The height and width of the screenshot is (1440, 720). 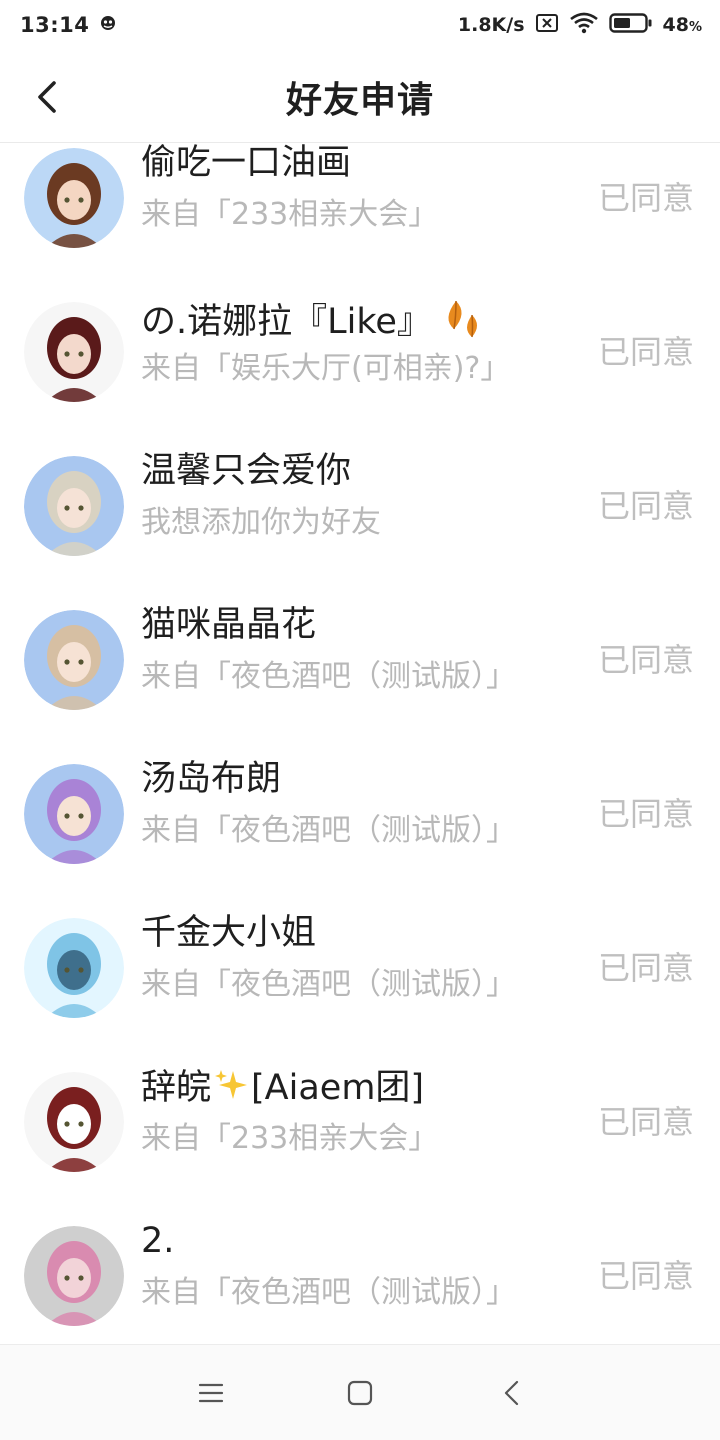 I want to click on requester-name: 千金大小姐, so click(x=228, y=933).